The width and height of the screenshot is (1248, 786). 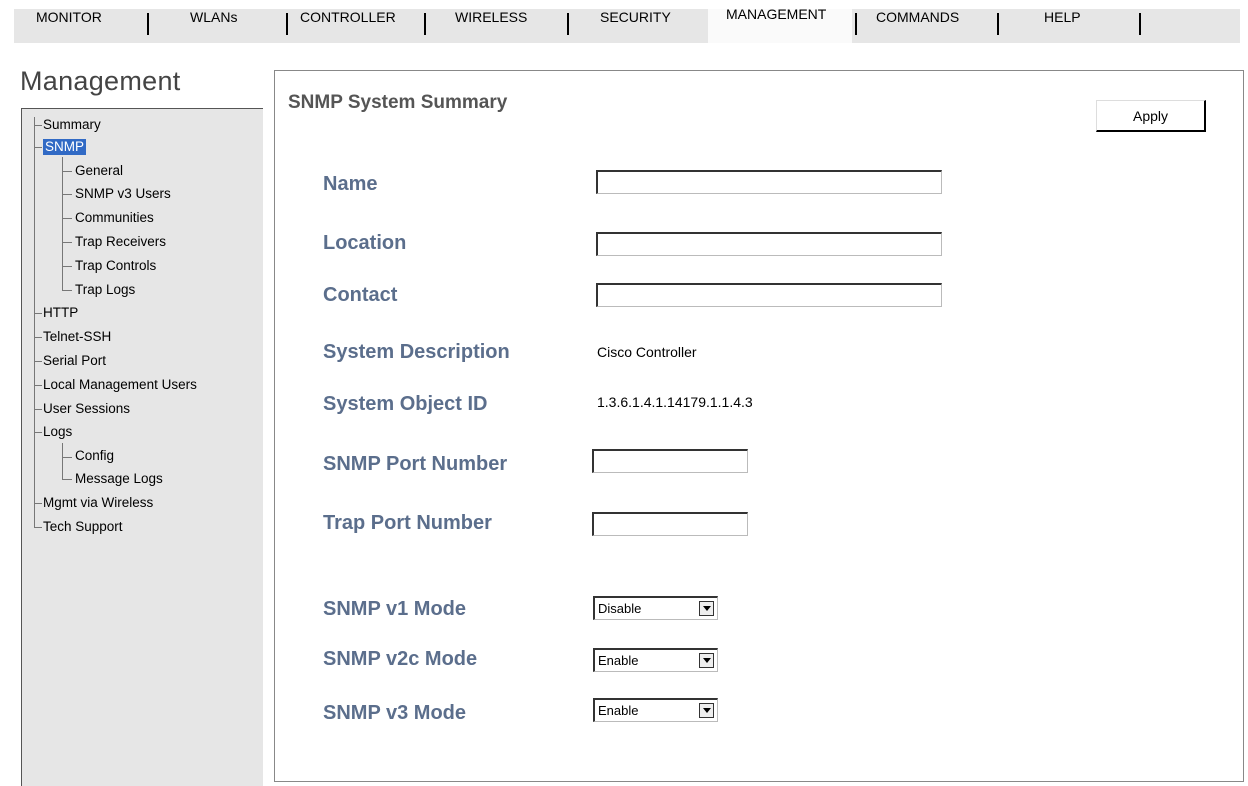 I want to click on sidebar-item-http: HTTP, so click(x=60, y=313).